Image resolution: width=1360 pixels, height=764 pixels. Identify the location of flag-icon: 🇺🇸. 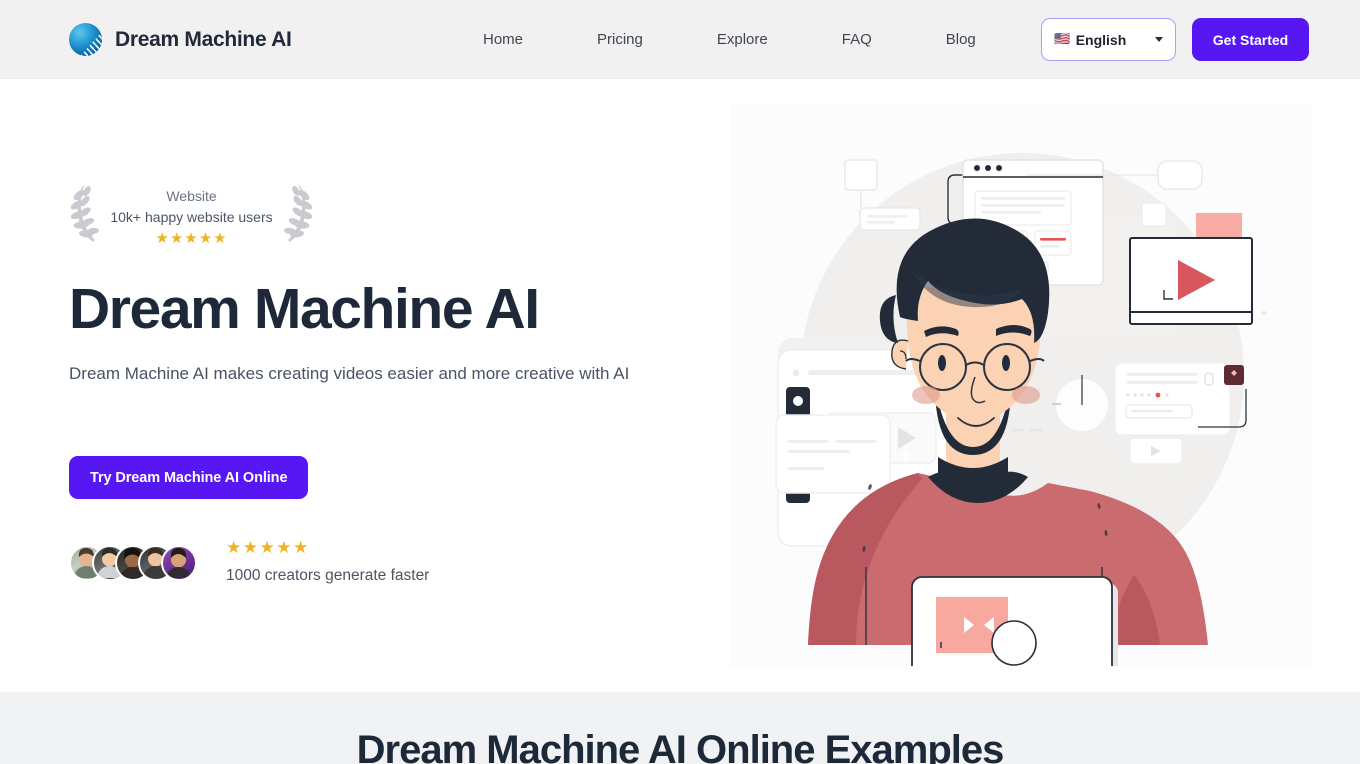
(1062, 39).